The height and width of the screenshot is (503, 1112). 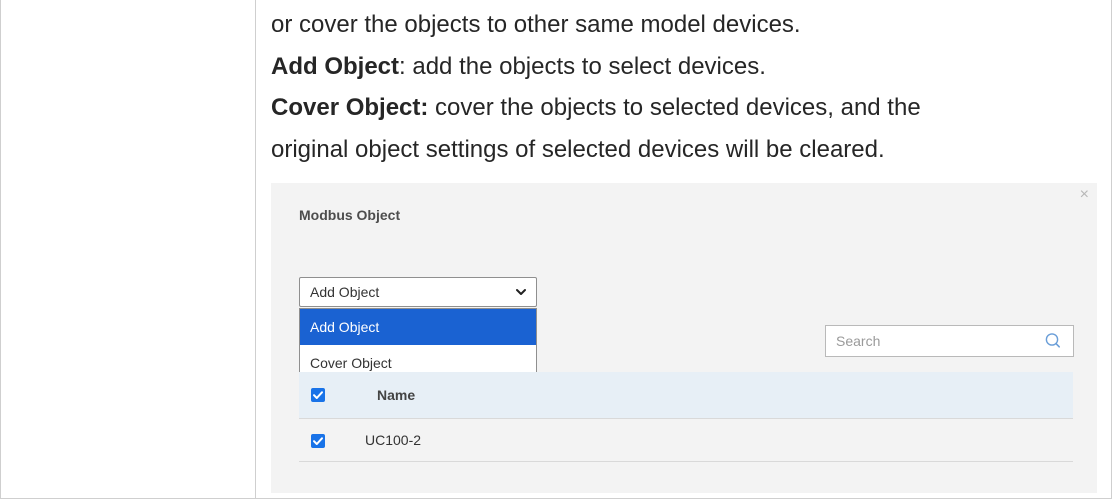 What do you see at coordinates (582, 66) in the screenshot?
I see `description-line-text: : add the objects to select devices.` at bounding box center [582, 66].